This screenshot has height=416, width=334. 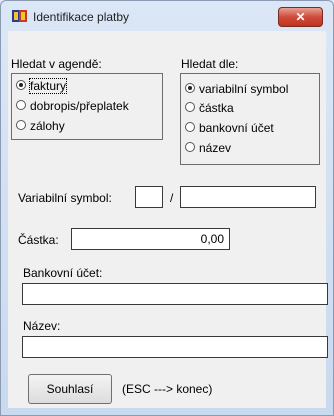 What do you see at coordinates (150, 239) in the screenshot?
I see `amount-input: 0,00` at bounding box center [150, 239].